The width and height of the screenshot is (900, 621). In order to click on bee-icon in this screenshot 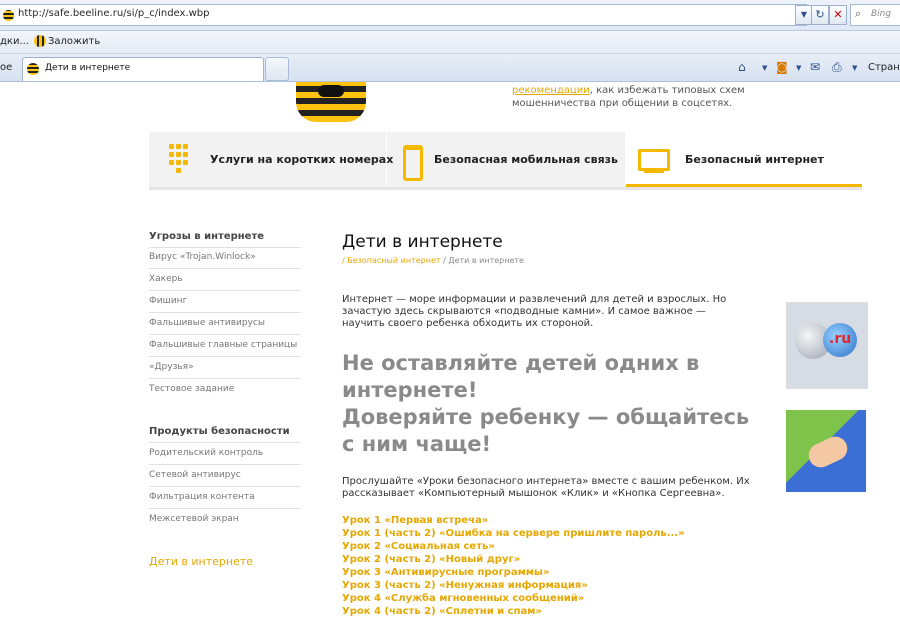, I will do `click(40, 41)`.